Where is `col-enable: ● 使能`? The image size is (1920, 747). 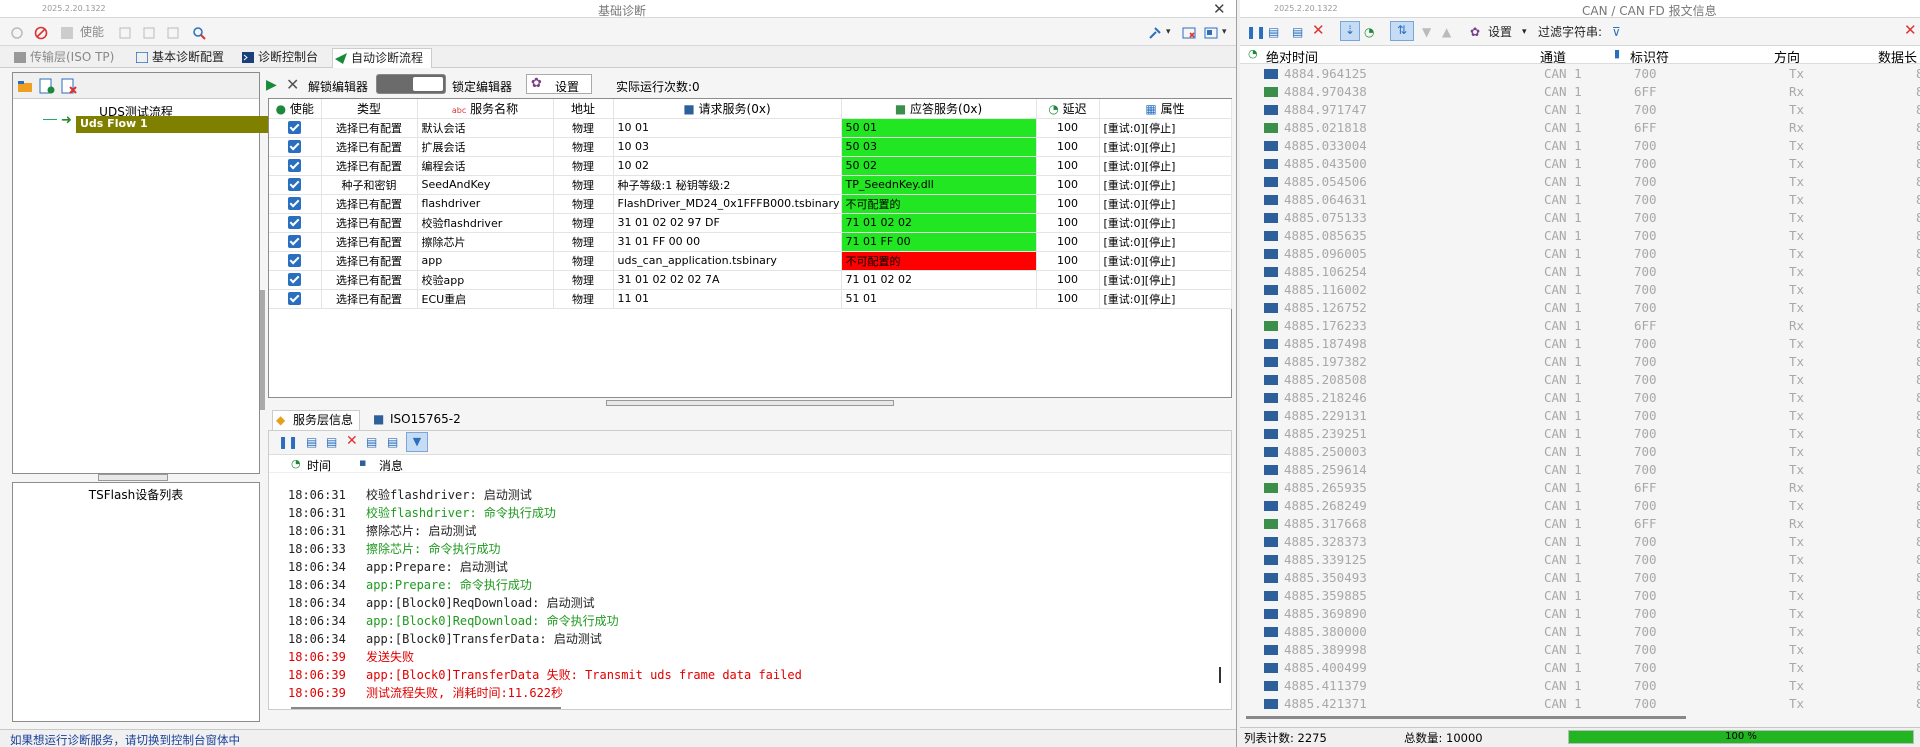 col-enable: ● 使能 is located at coordinates (295, 109).